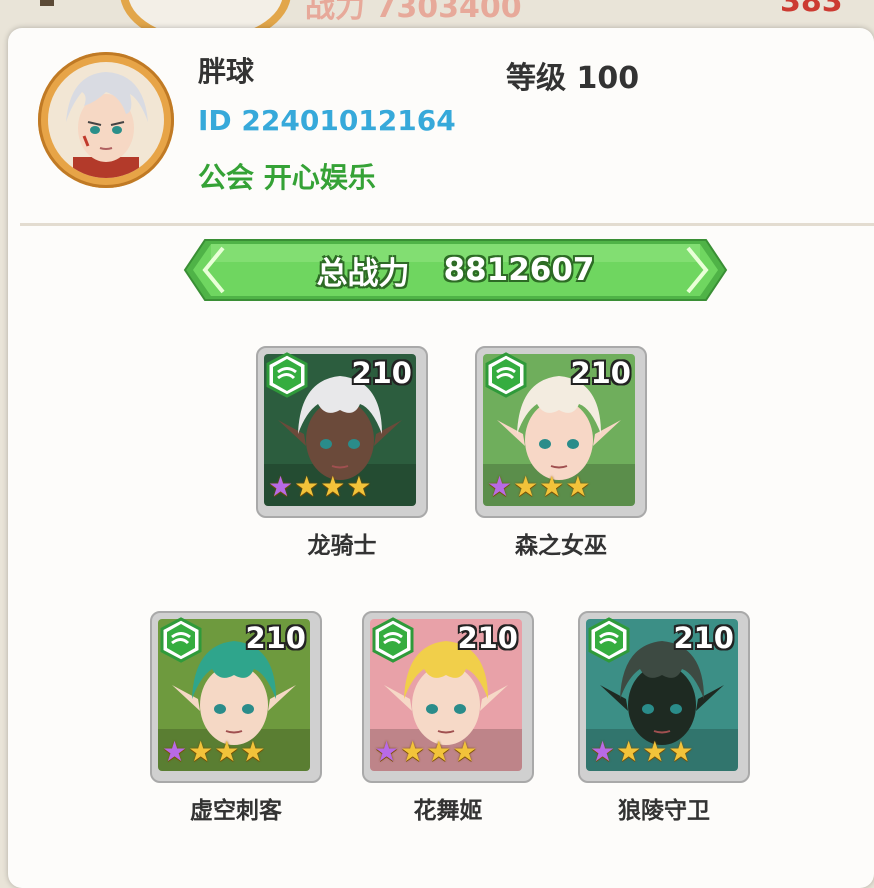  I want to click on player-level: 等级 100, so click(573, 78).